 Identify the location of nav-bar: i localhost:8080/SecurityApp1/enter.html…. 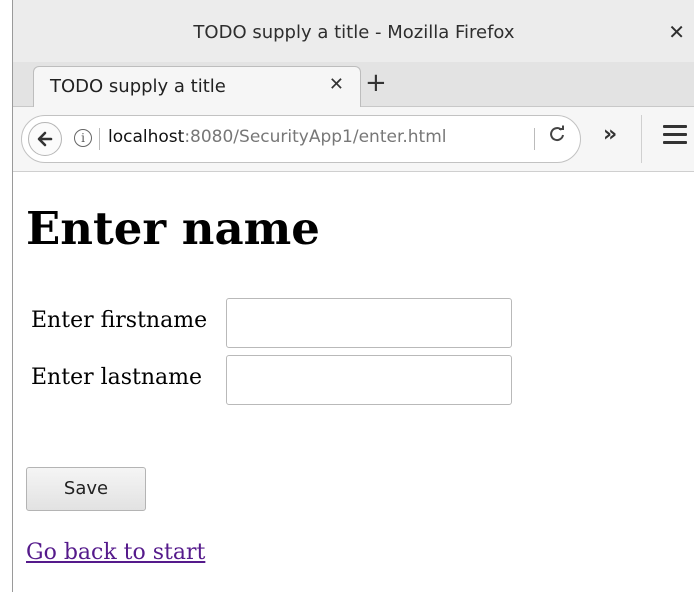
(353, 139).